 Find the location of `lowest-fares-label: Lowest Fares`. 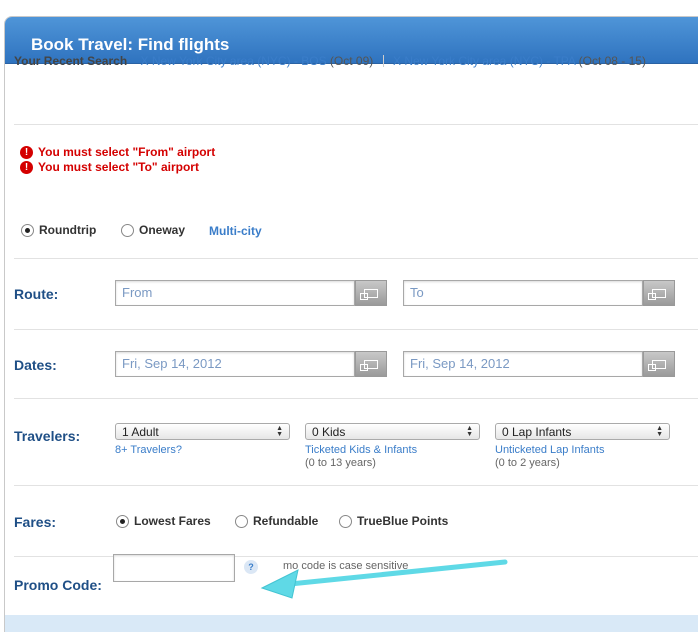

lowest-fares-label: Lowest Fares is located at coordinates (172, 521).